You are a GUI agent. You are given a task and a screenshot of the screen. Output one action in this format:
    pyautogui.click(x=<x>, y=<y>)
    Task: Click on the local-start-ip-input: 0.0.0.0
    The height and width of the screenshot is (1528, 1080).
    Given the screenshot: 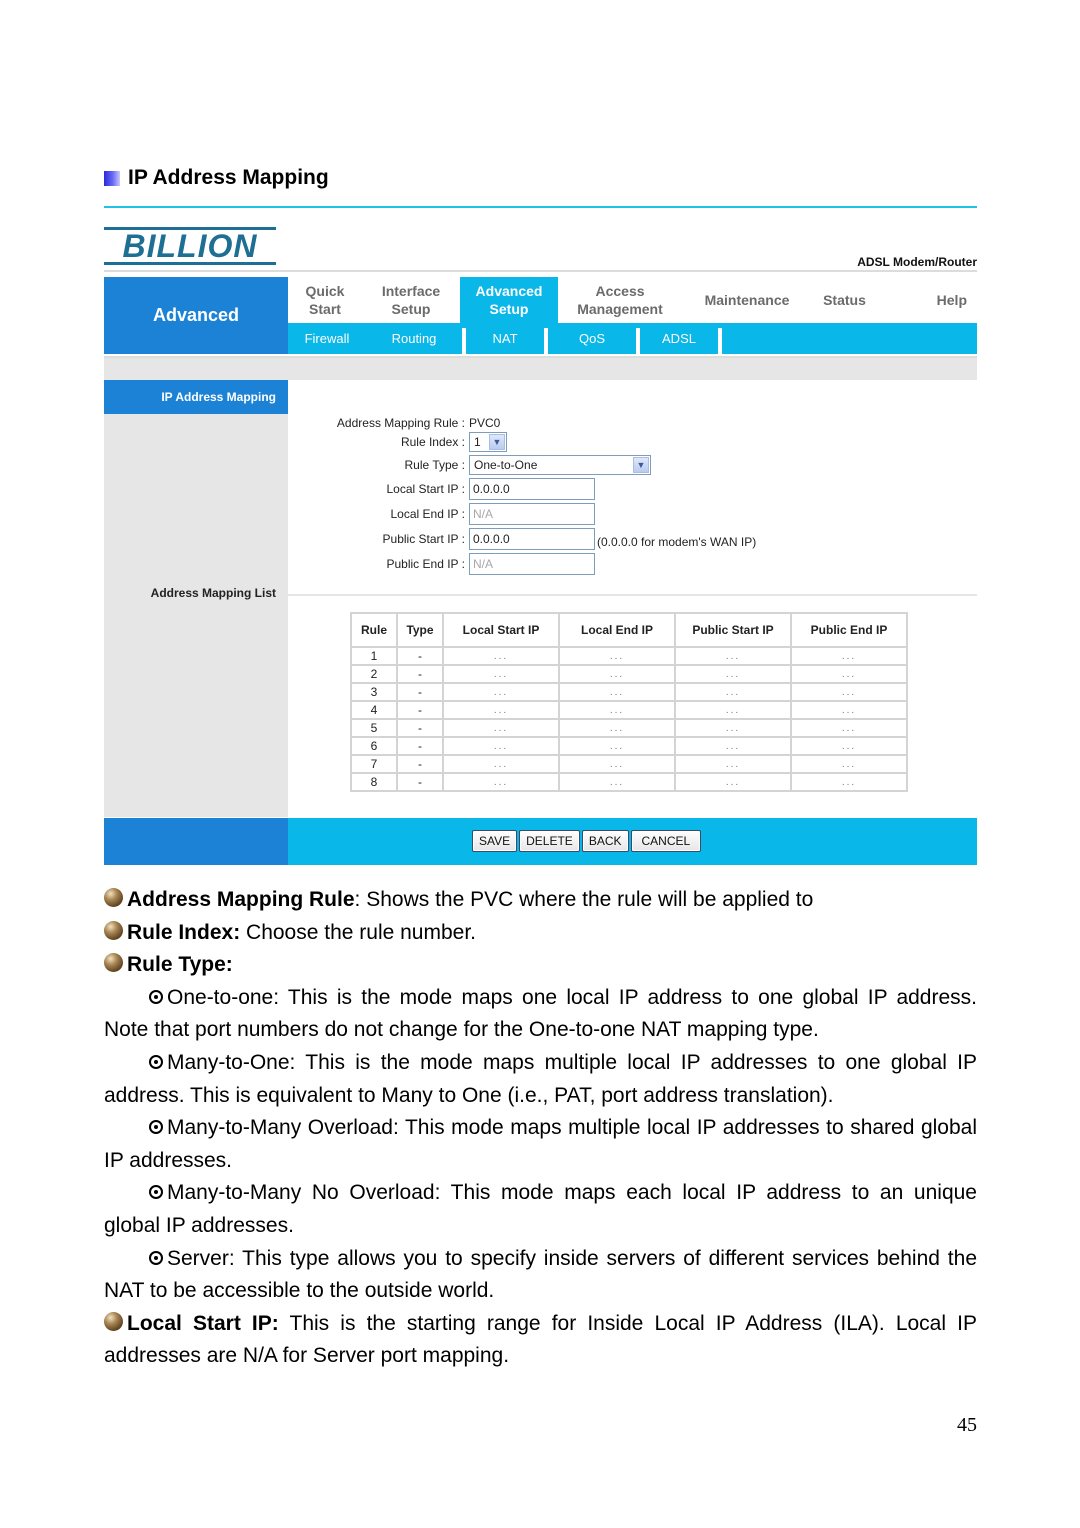 What is the action you would take?
    pyautogui.click(x=532, y=489)
    